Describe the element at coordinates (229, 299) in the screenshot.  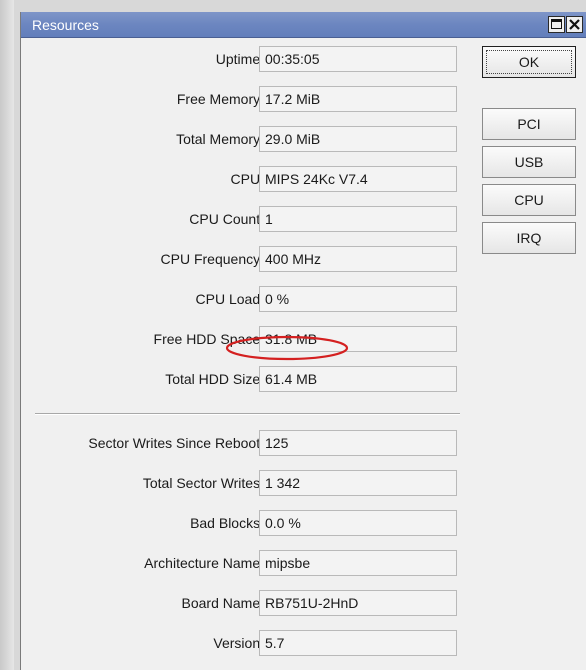
I see `cpu-load-label: CPU Load:` at that location.